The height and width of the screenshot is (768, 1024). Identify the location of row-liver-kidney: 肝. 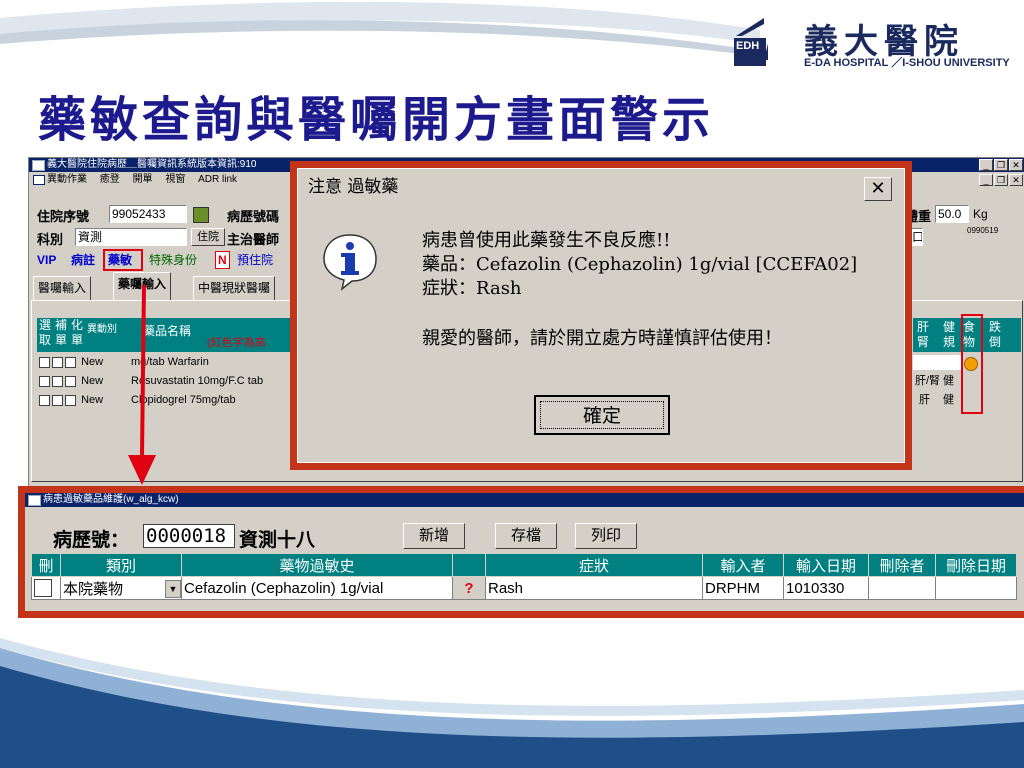
(924, 400).